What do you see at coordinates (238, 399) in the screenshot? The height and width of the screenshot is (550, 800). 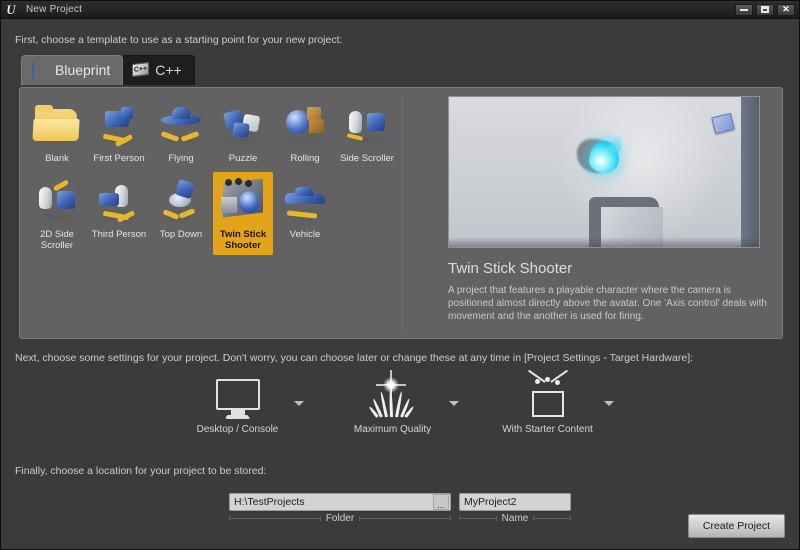 I see `monitor-icon` at bounding box center [238, 399].